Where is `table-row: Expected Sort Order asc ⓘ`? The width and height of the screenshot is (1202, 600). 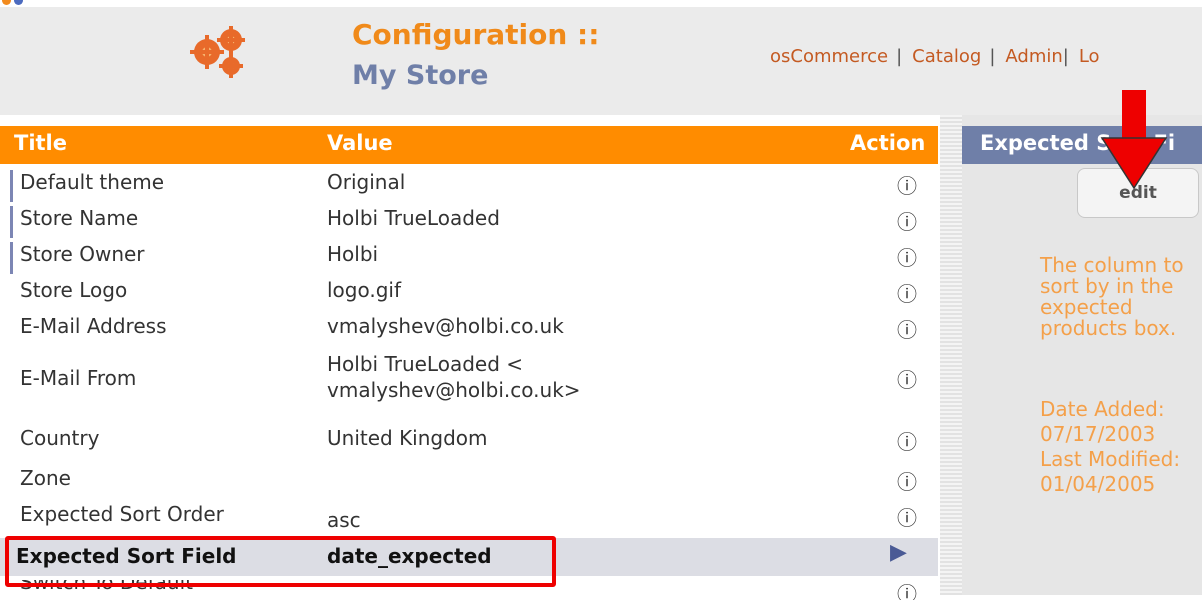 table-row: Expected Sort Order asc ⓘ is located at coordinates (469, 518).